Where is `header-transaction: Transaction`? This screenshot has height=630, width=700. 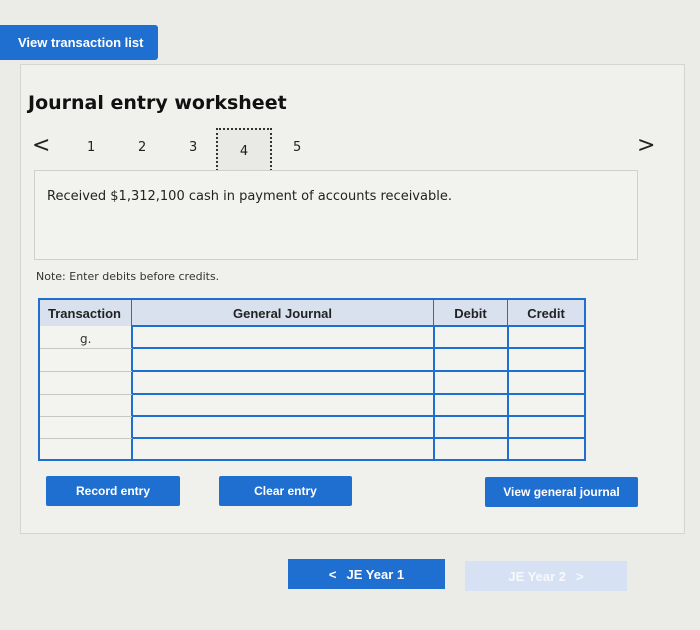
header-transaction: Transaction is located at coordinates (86, 313).